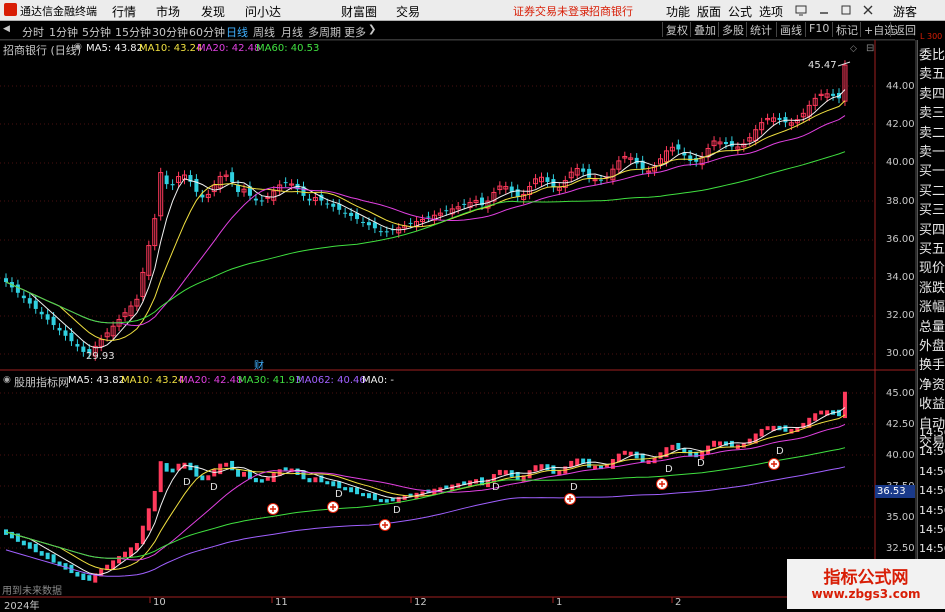 Image resolution: width=945 pixels, height=612 pixels. Describe the element at coordinates (900, 124) in the screenshot. I see `y-tick-42: 42.00` at that location.